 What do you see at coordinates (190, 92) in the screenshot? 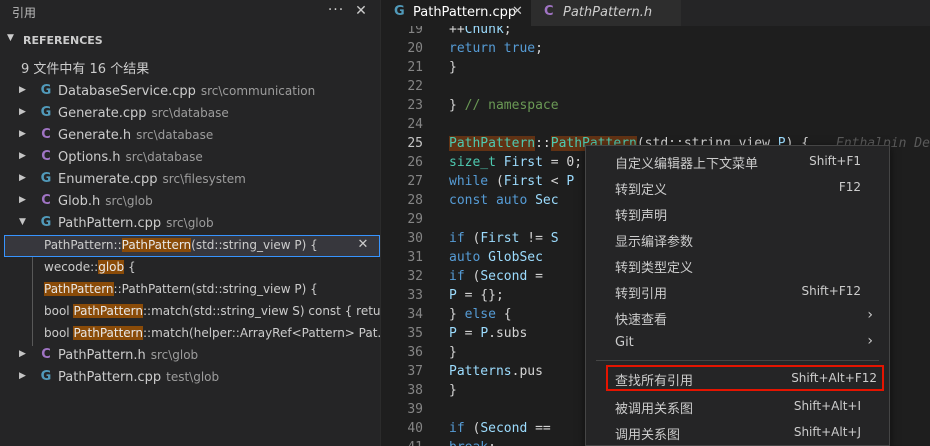
I see `file-item: ▶ G DatabaseService.cpp src\communication` at bounding box center [190, 92].